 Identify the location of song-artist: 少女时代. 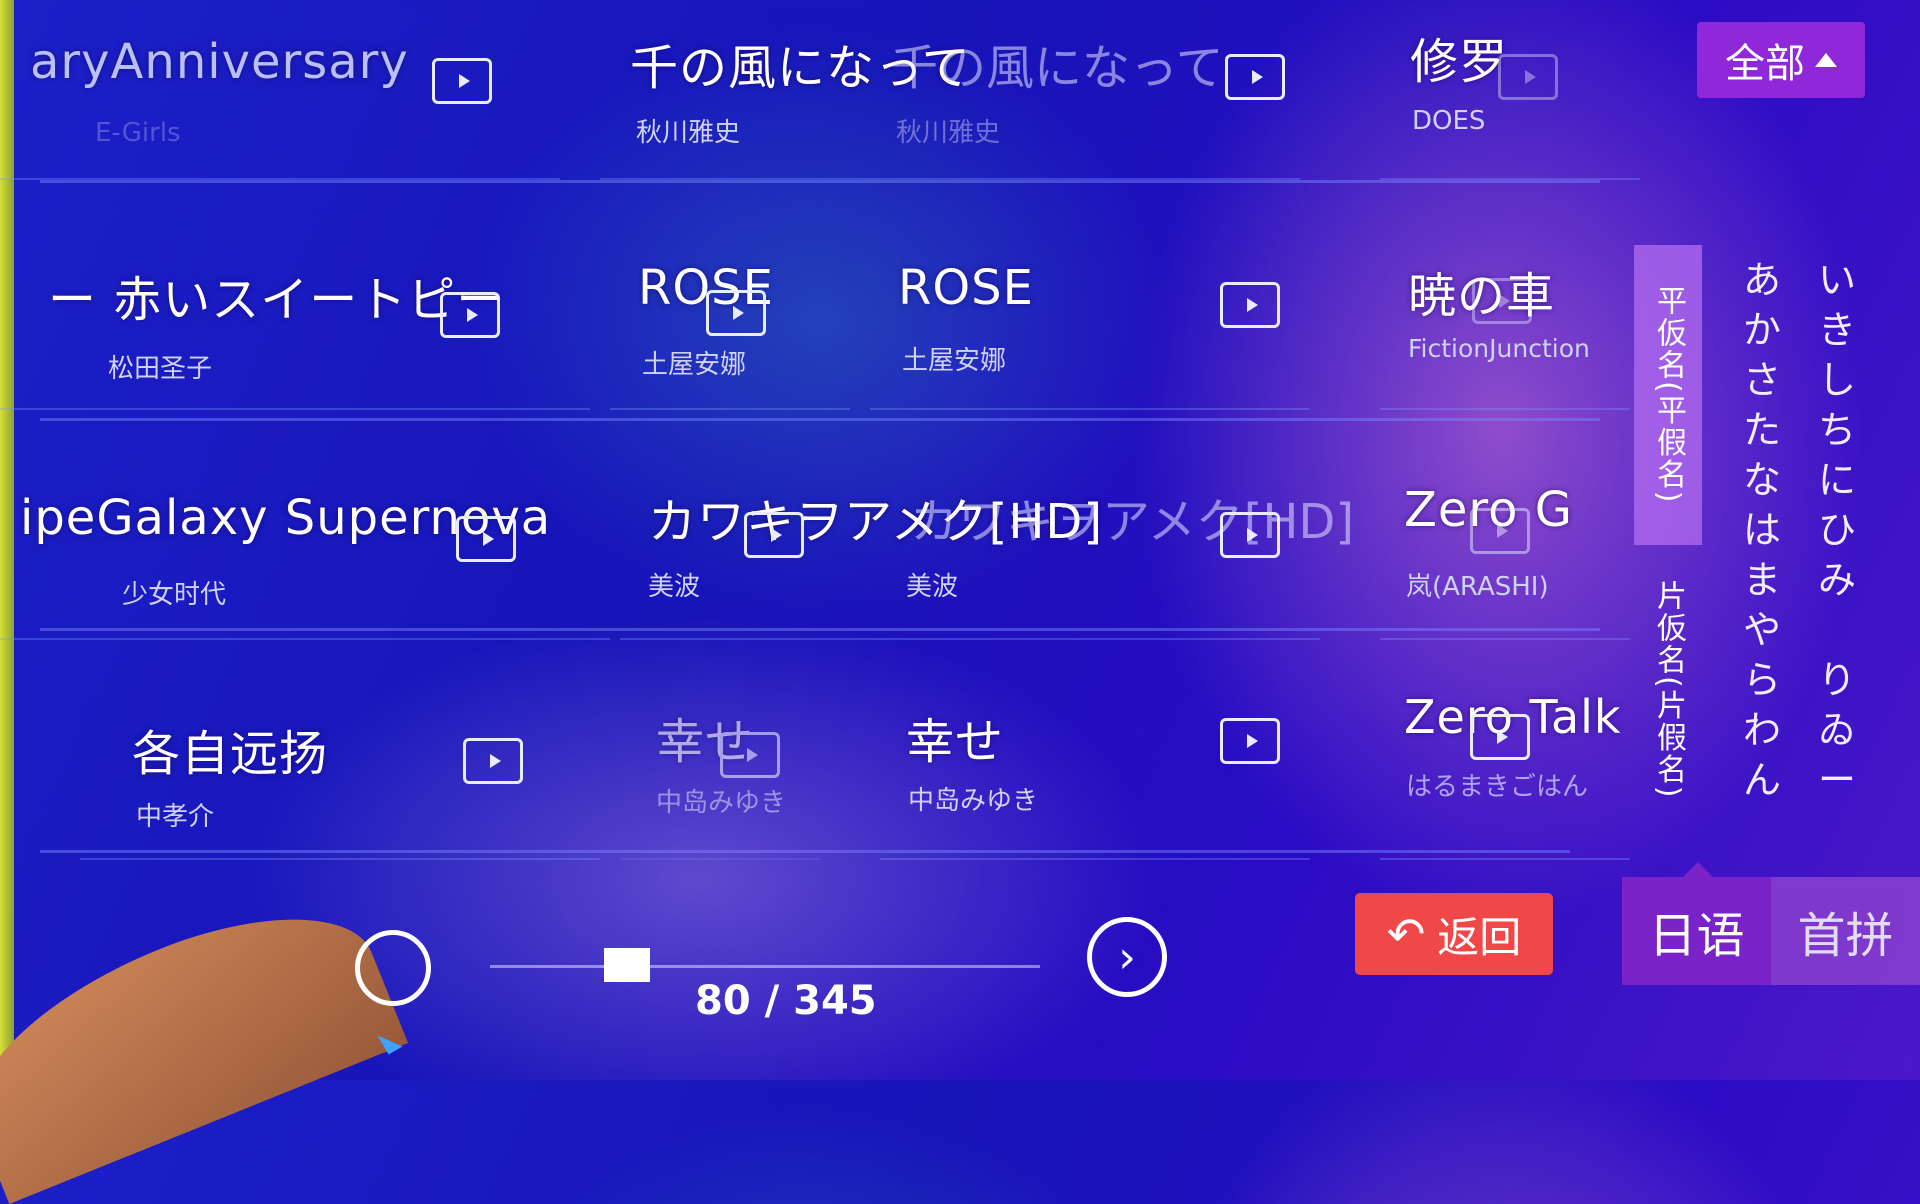
(174, 595).